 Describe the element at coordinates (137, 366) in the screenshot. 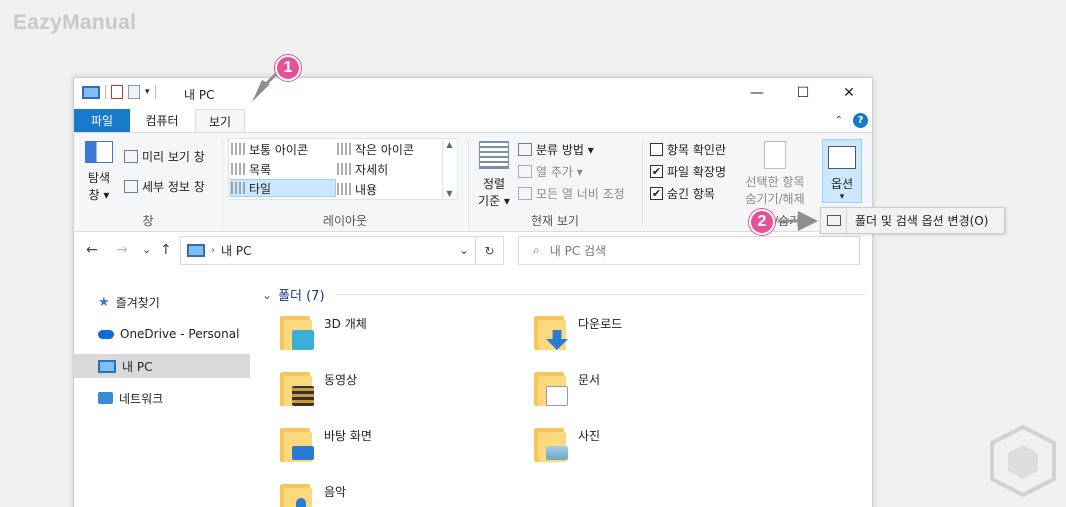

I see `nav-item-label: 내 PC` at that location.